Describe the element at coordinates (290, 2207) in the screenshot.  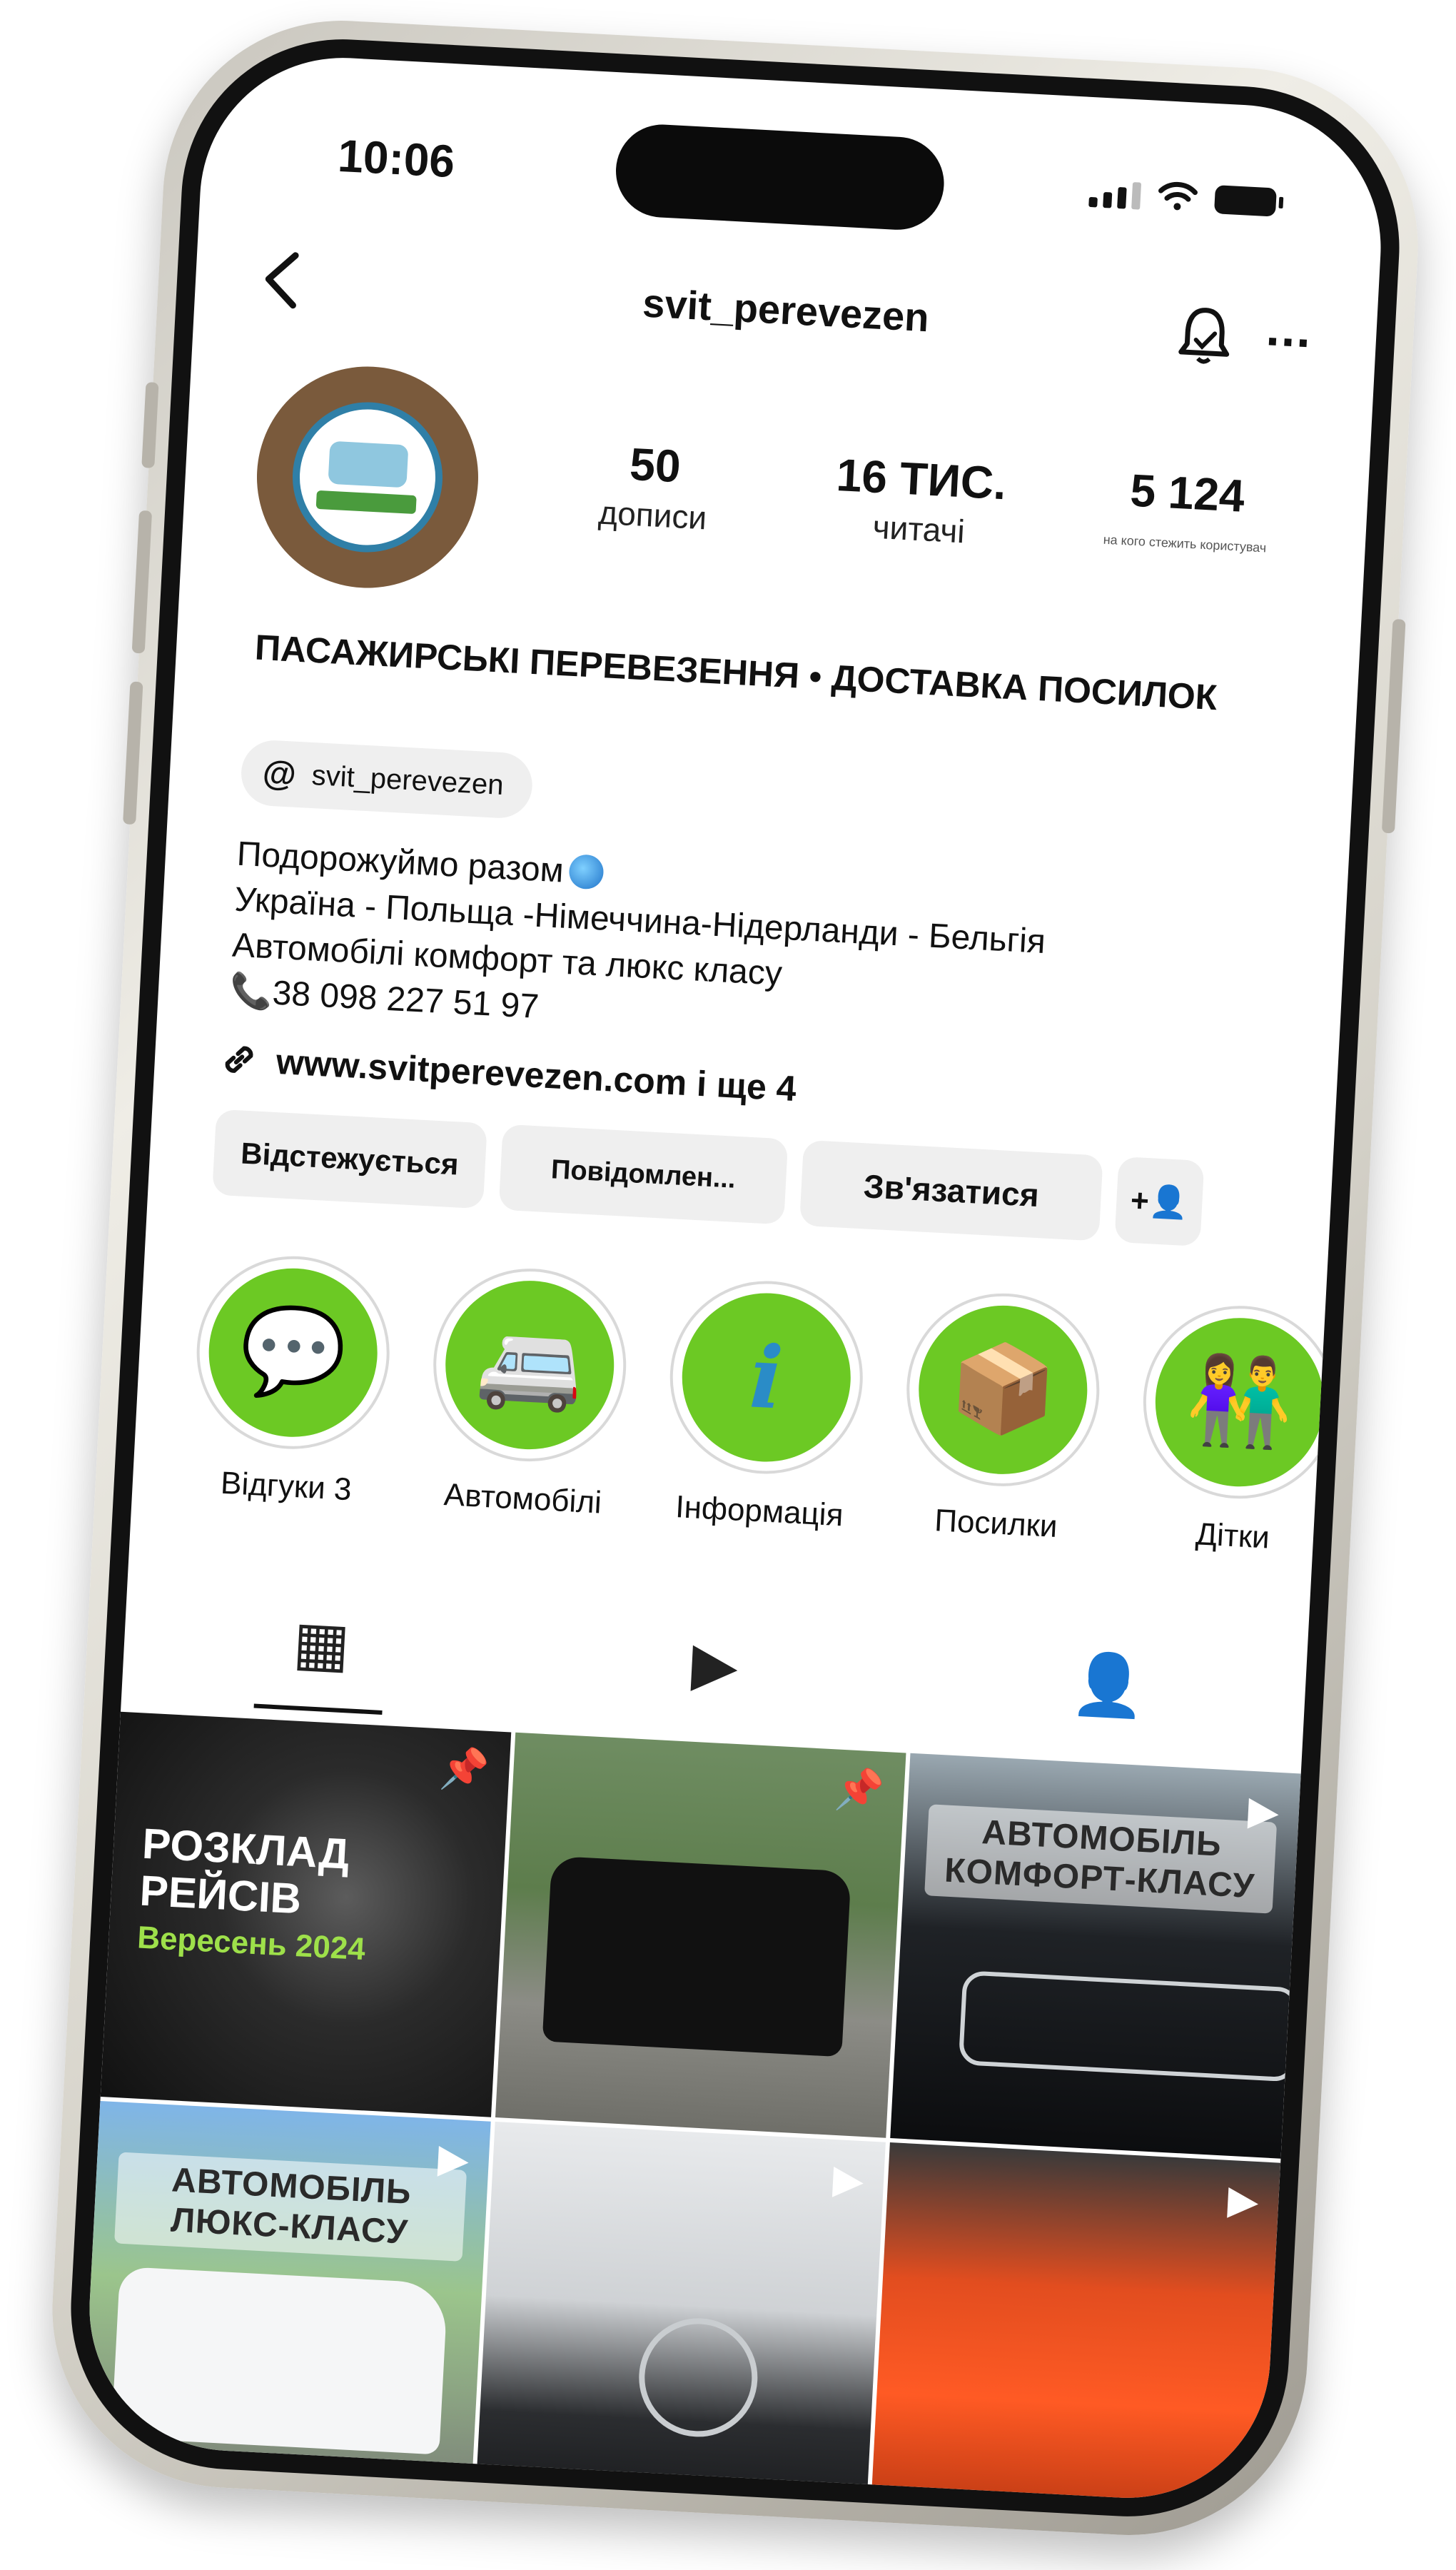
I see `post-caption: АВТОМОБІЛЬ ЛЮКС-КЛАСУ` at that location.